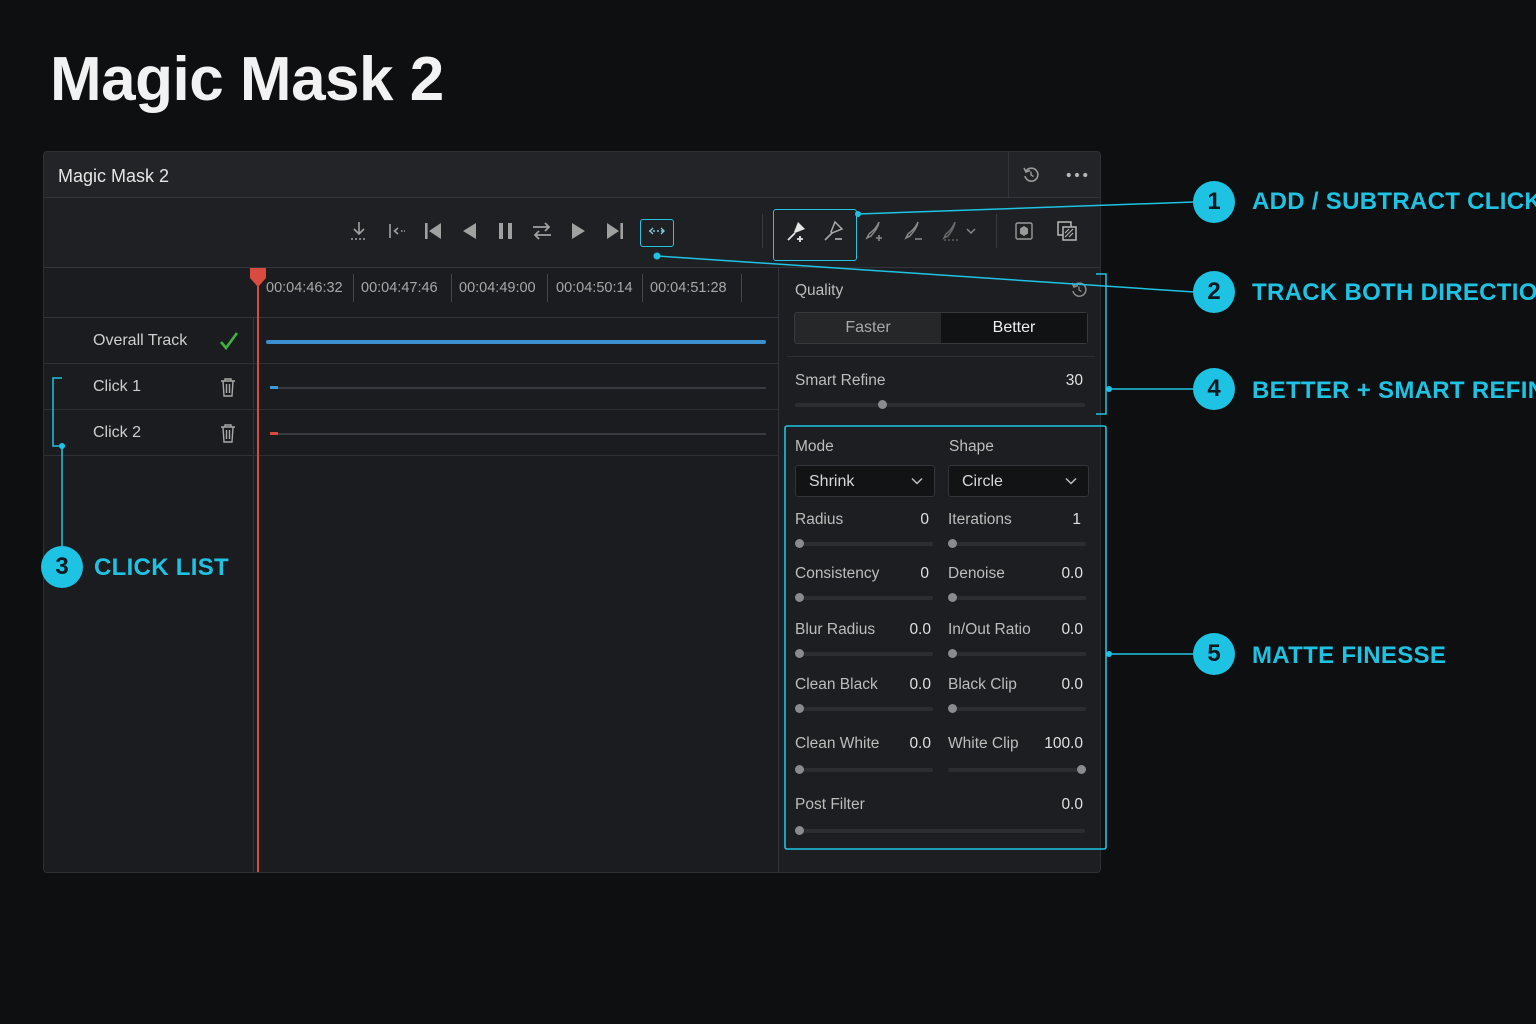 This screenshot has width=1536, height=1024. What do you see at coordinates (1059, 520) in the screenshot?
I see `param-value: 1` at bounding box center [1059, 520].